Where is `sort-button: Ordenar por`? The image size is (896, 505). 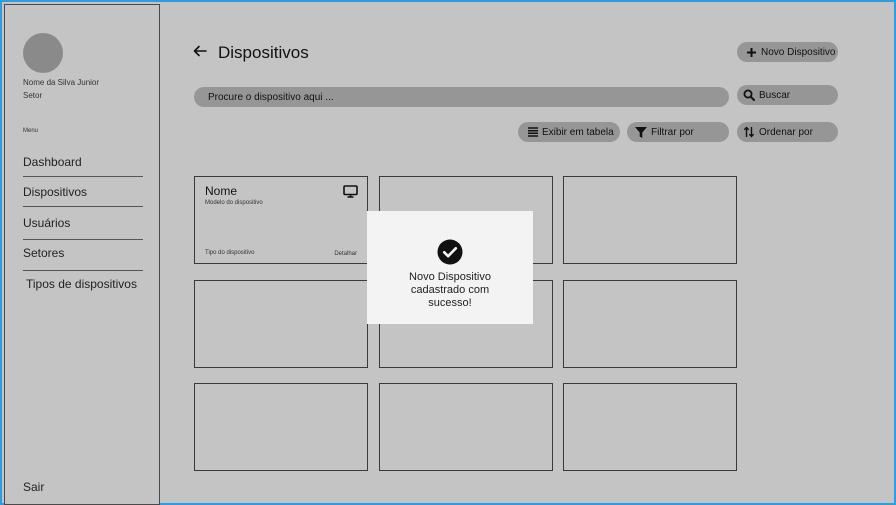 sort-button: Ordenar por is located at coordinates (787, 132).